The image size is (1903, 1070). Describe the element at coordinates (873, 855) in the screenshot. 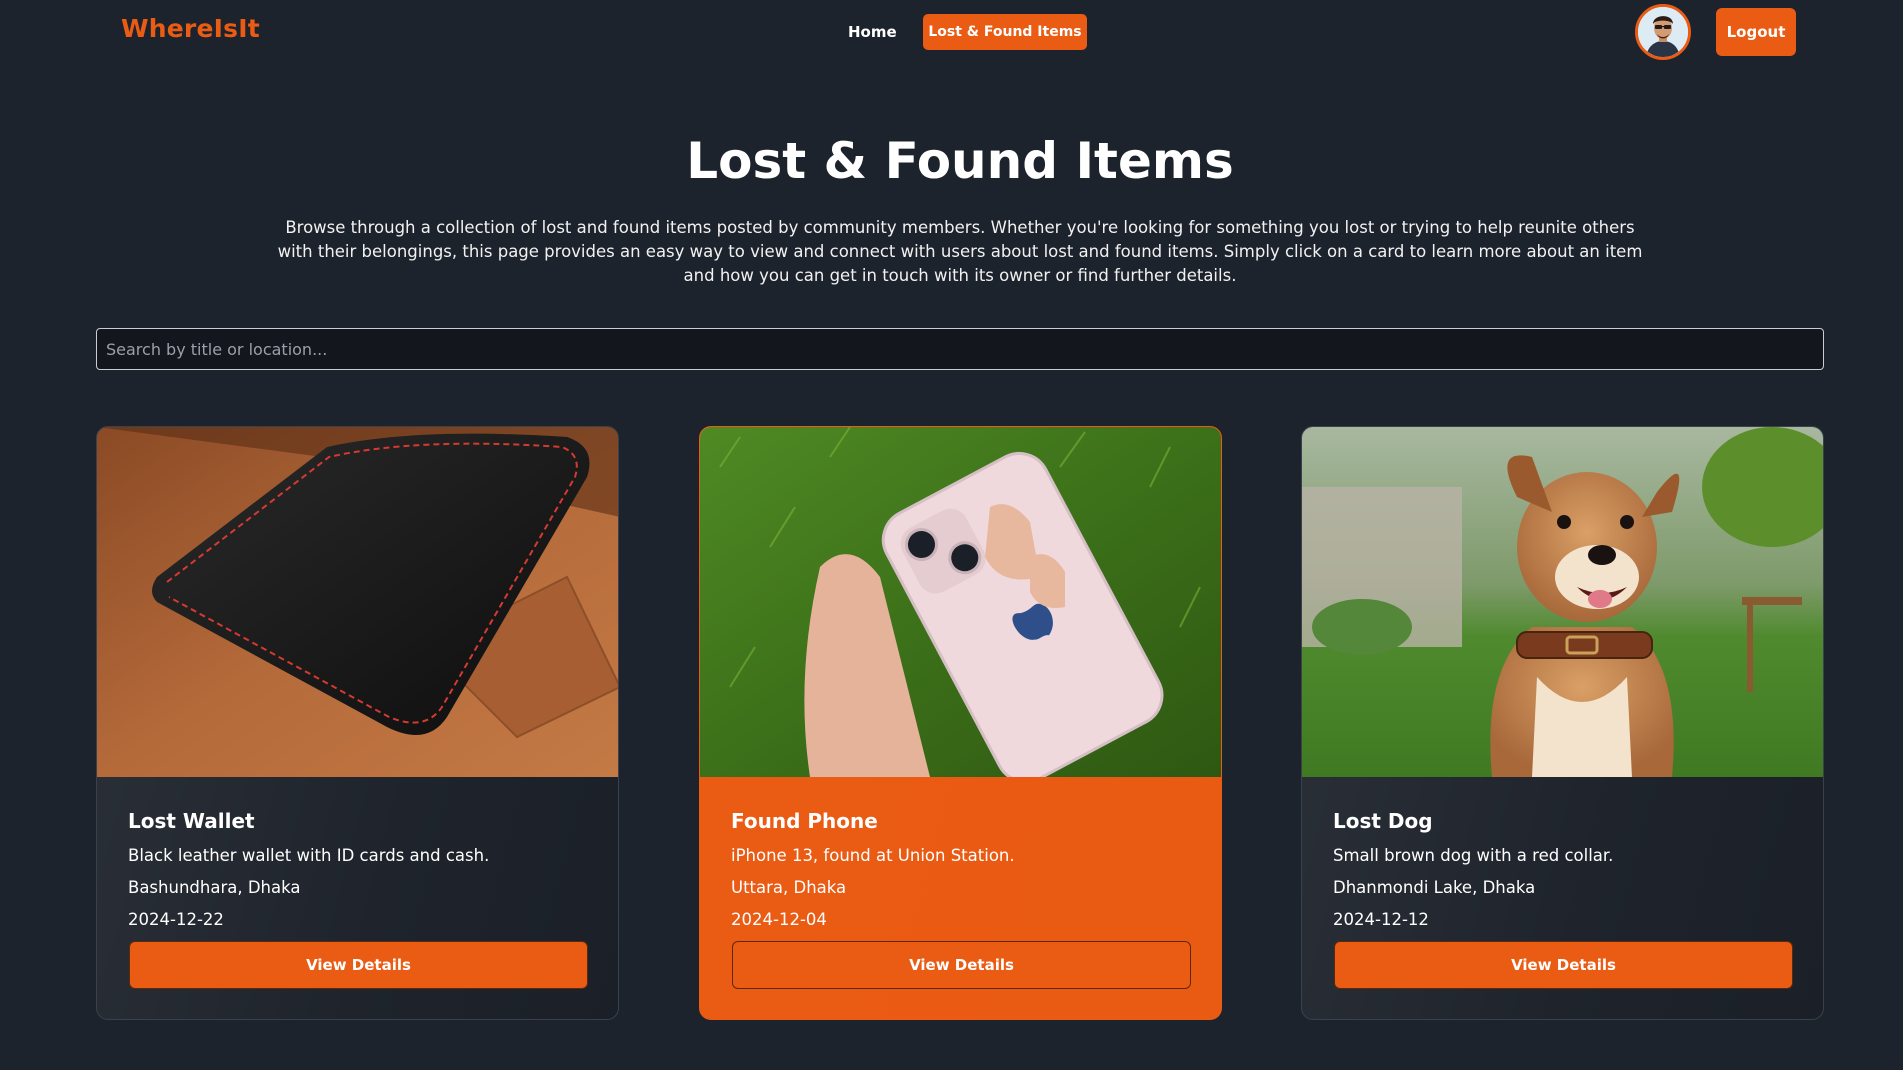

I see `card-description: iPhone 13, found at Union Station.` at that location.